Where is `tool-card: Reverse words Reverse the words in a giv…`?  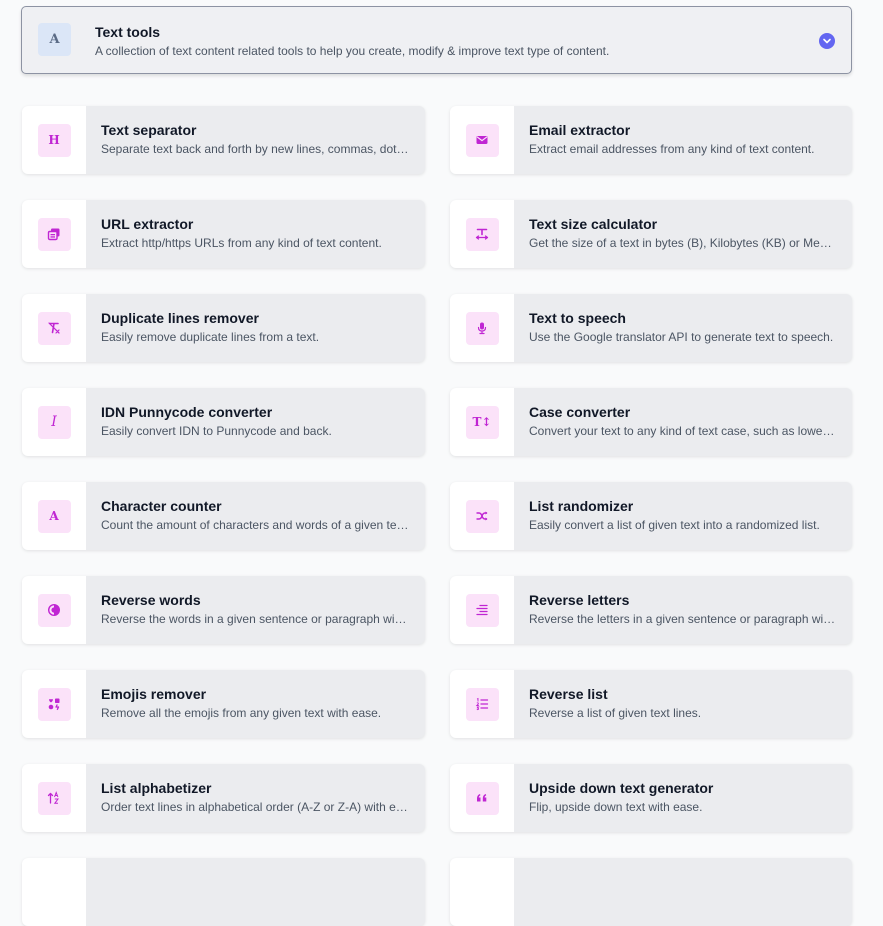 tool-card: Reverse words Reverse the words in a giv… is located at coordinates (223, 610).